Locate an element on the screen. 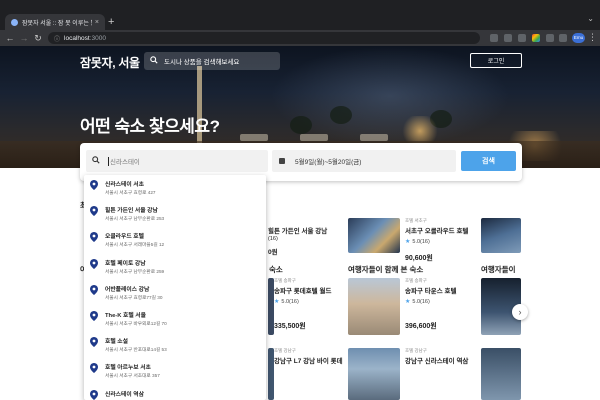 The image size is (600, 400). autocomplete-item-name: 호텔 소설 is located at coordinates (116, 342).